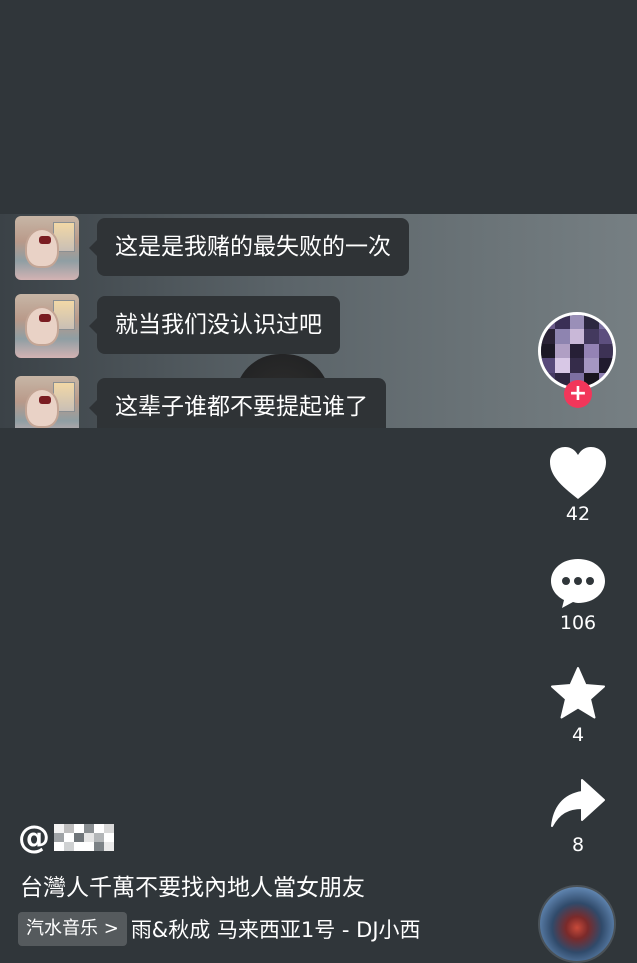 The image size is (637, 963). I want to click on like-count: 42, so click(578, 514).